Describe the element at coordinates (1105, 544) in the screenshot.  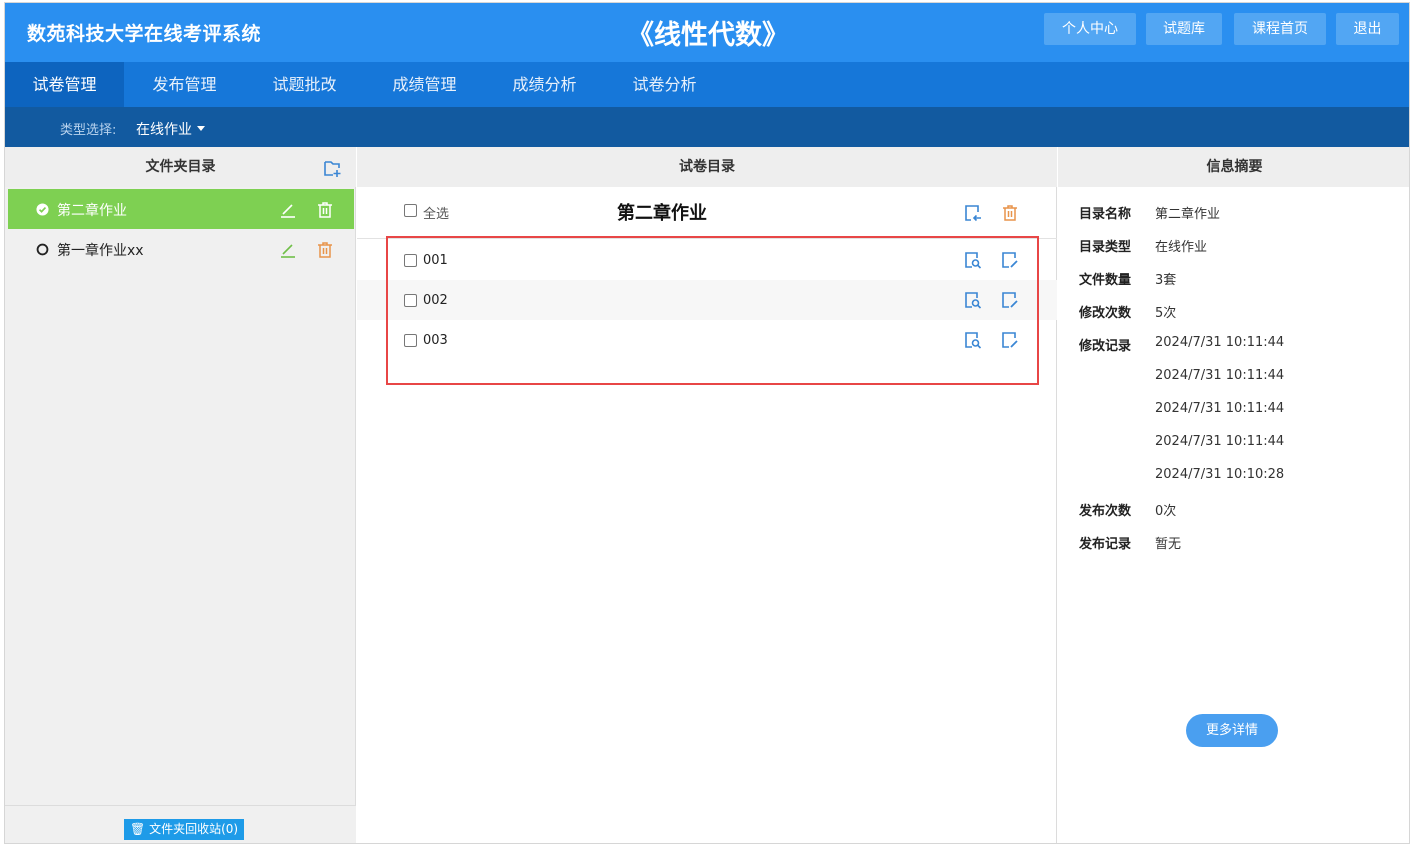
I see `info-key: 发布记录` at that location.